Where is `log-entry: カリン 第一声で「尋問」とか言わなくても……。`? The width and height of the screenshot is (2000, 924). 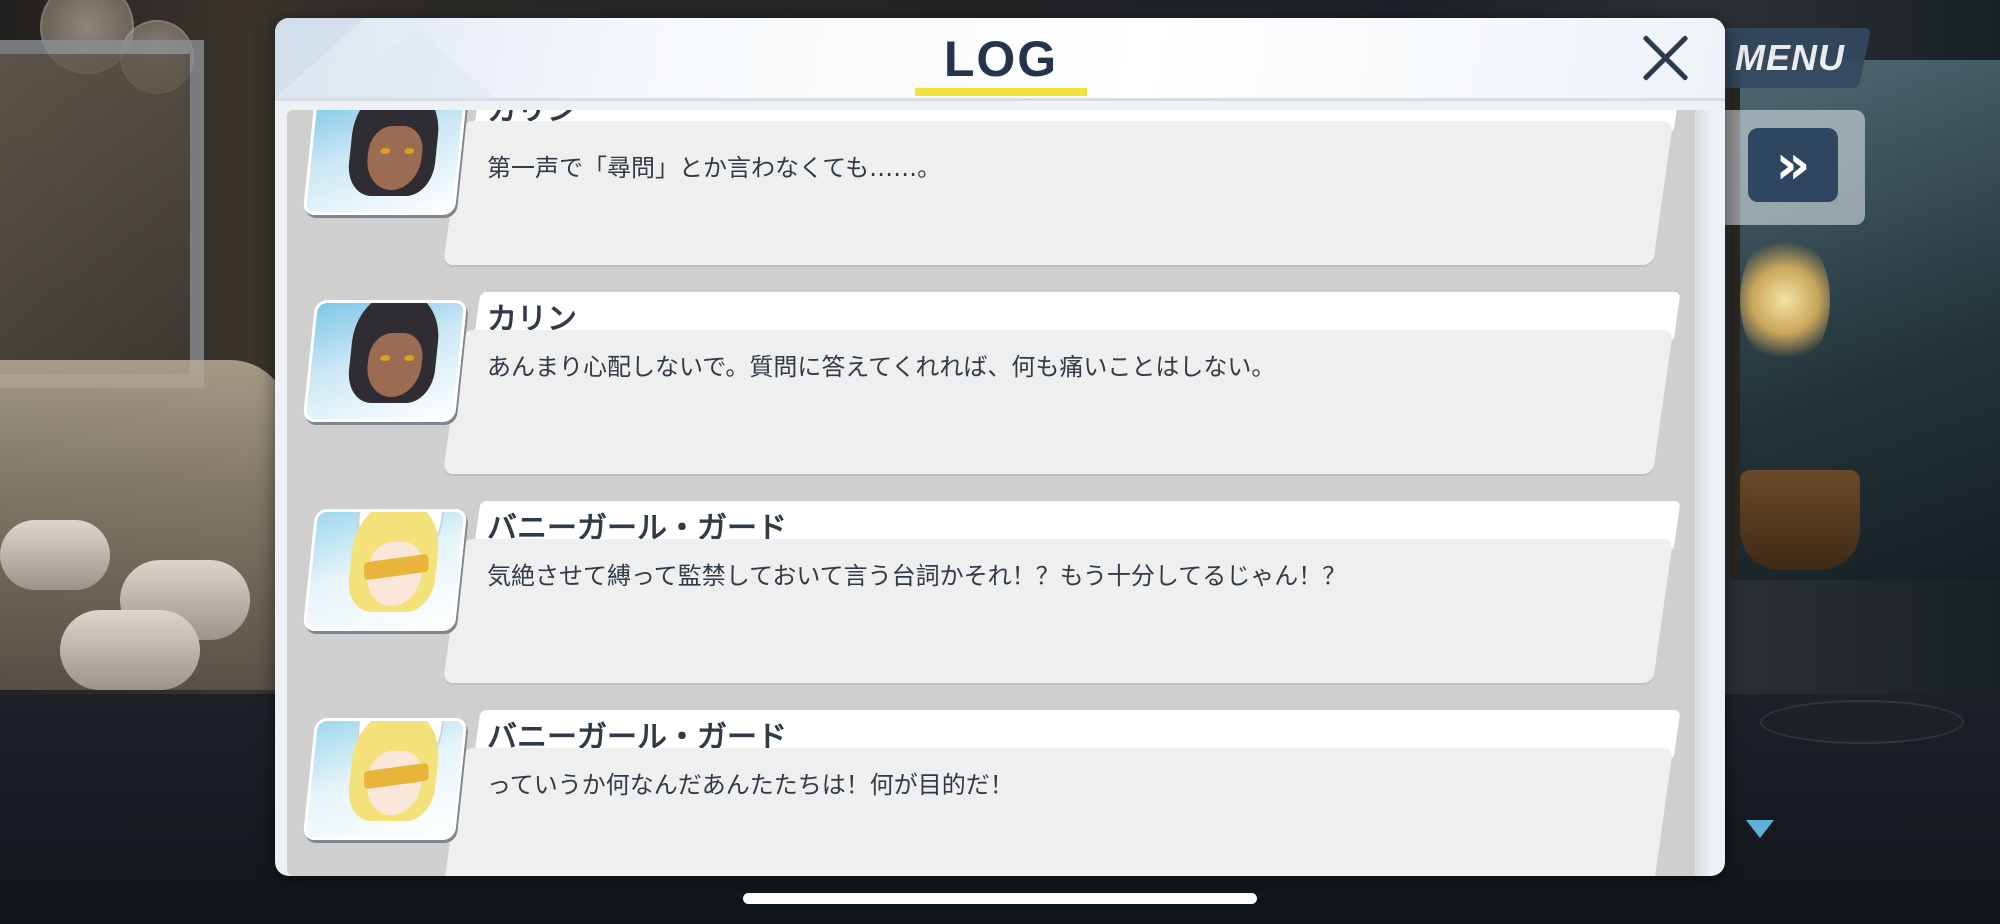
log-entry: カリン 第一声で「尋問」とか言わなくても……。 is located at coordinates (987, 196).